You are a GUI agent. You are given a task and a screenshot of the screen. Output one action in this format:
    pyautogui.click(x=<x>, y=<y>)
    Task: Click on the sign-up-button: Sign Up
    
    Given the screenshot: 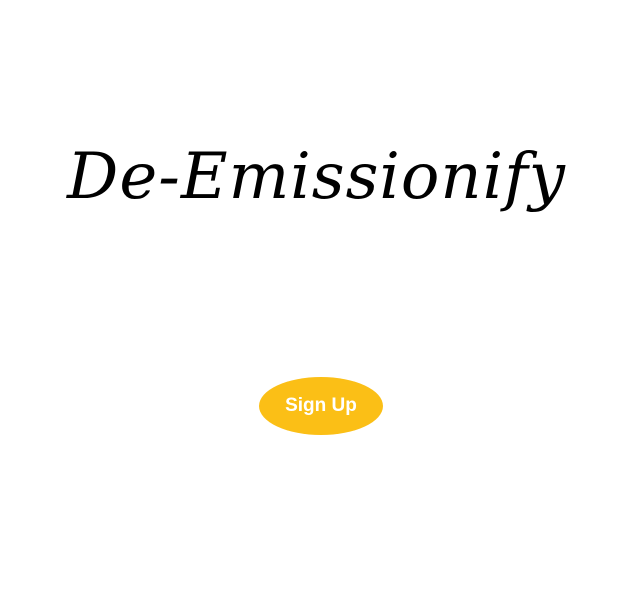 What is the action you would take?
    pyautogui.click(x=321, y=406)
    